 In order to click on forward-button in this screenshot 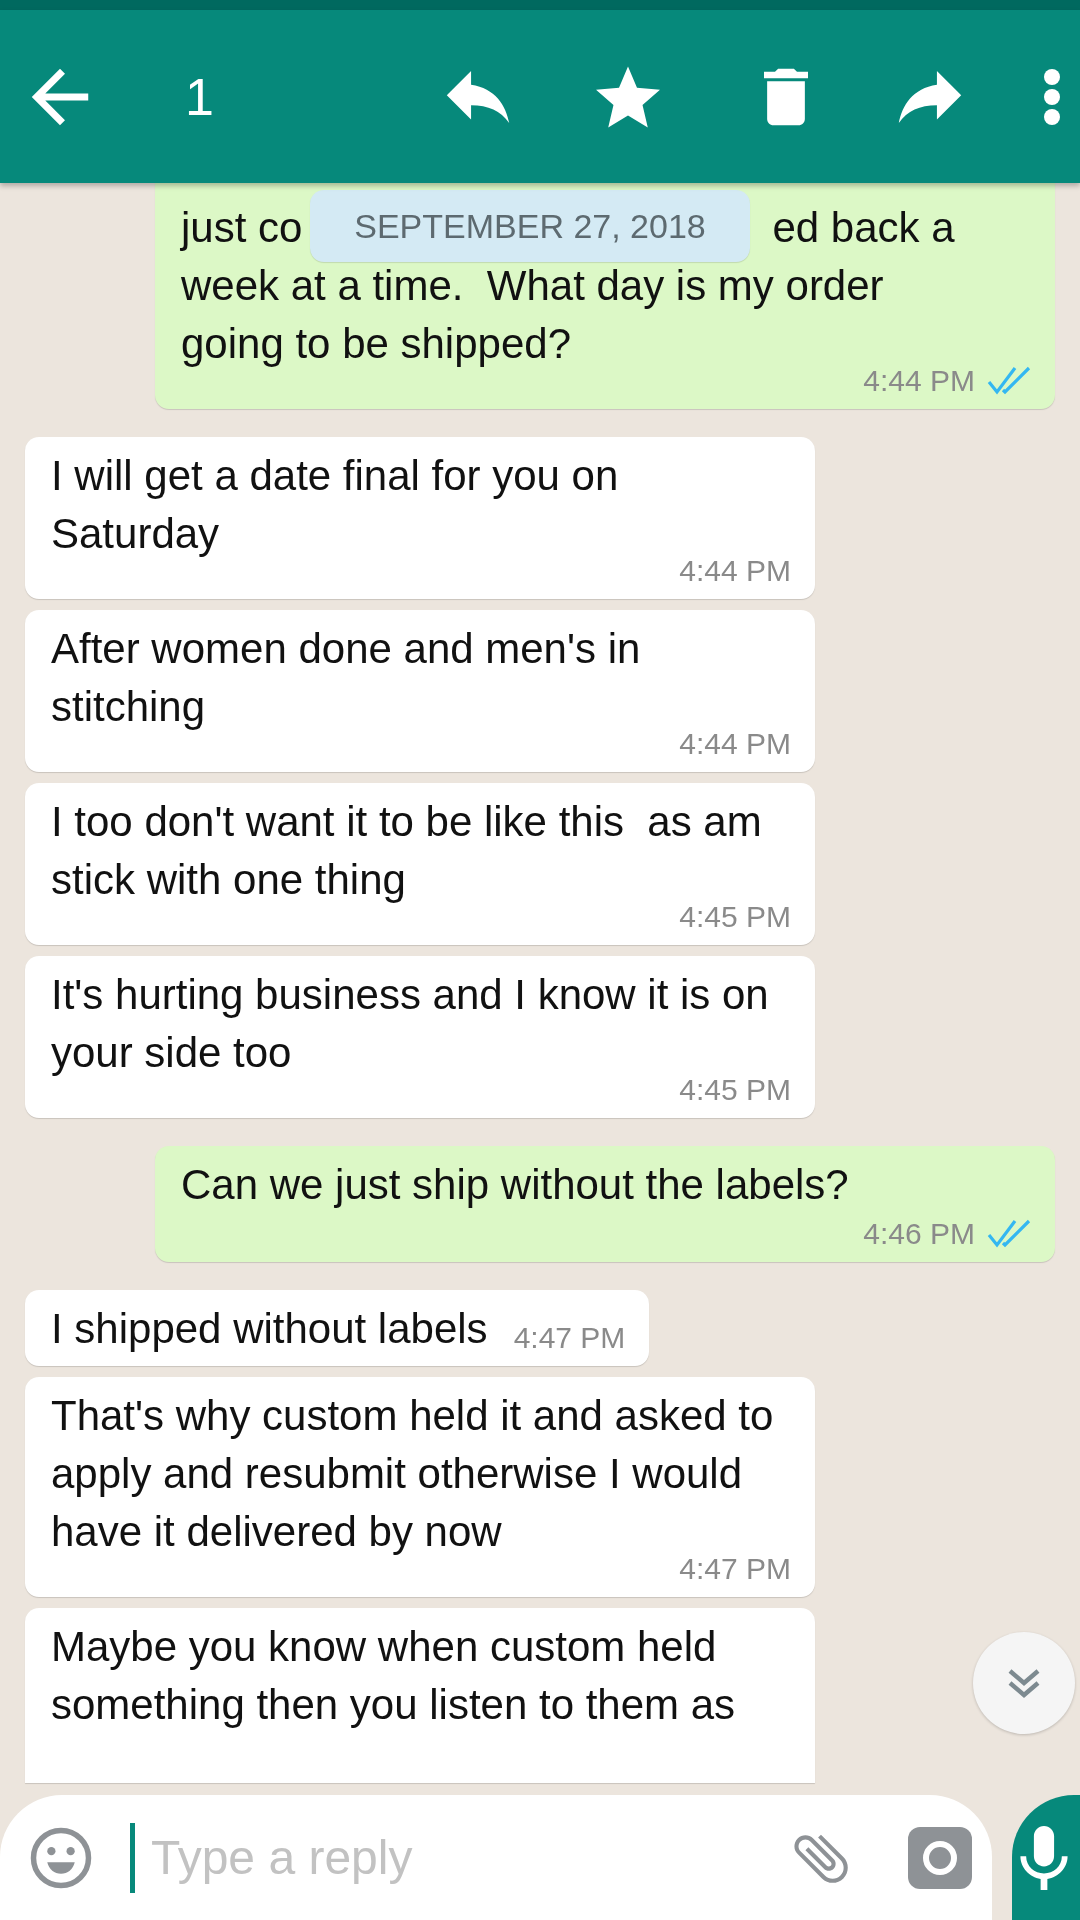, I will do `click(930, 96)`.